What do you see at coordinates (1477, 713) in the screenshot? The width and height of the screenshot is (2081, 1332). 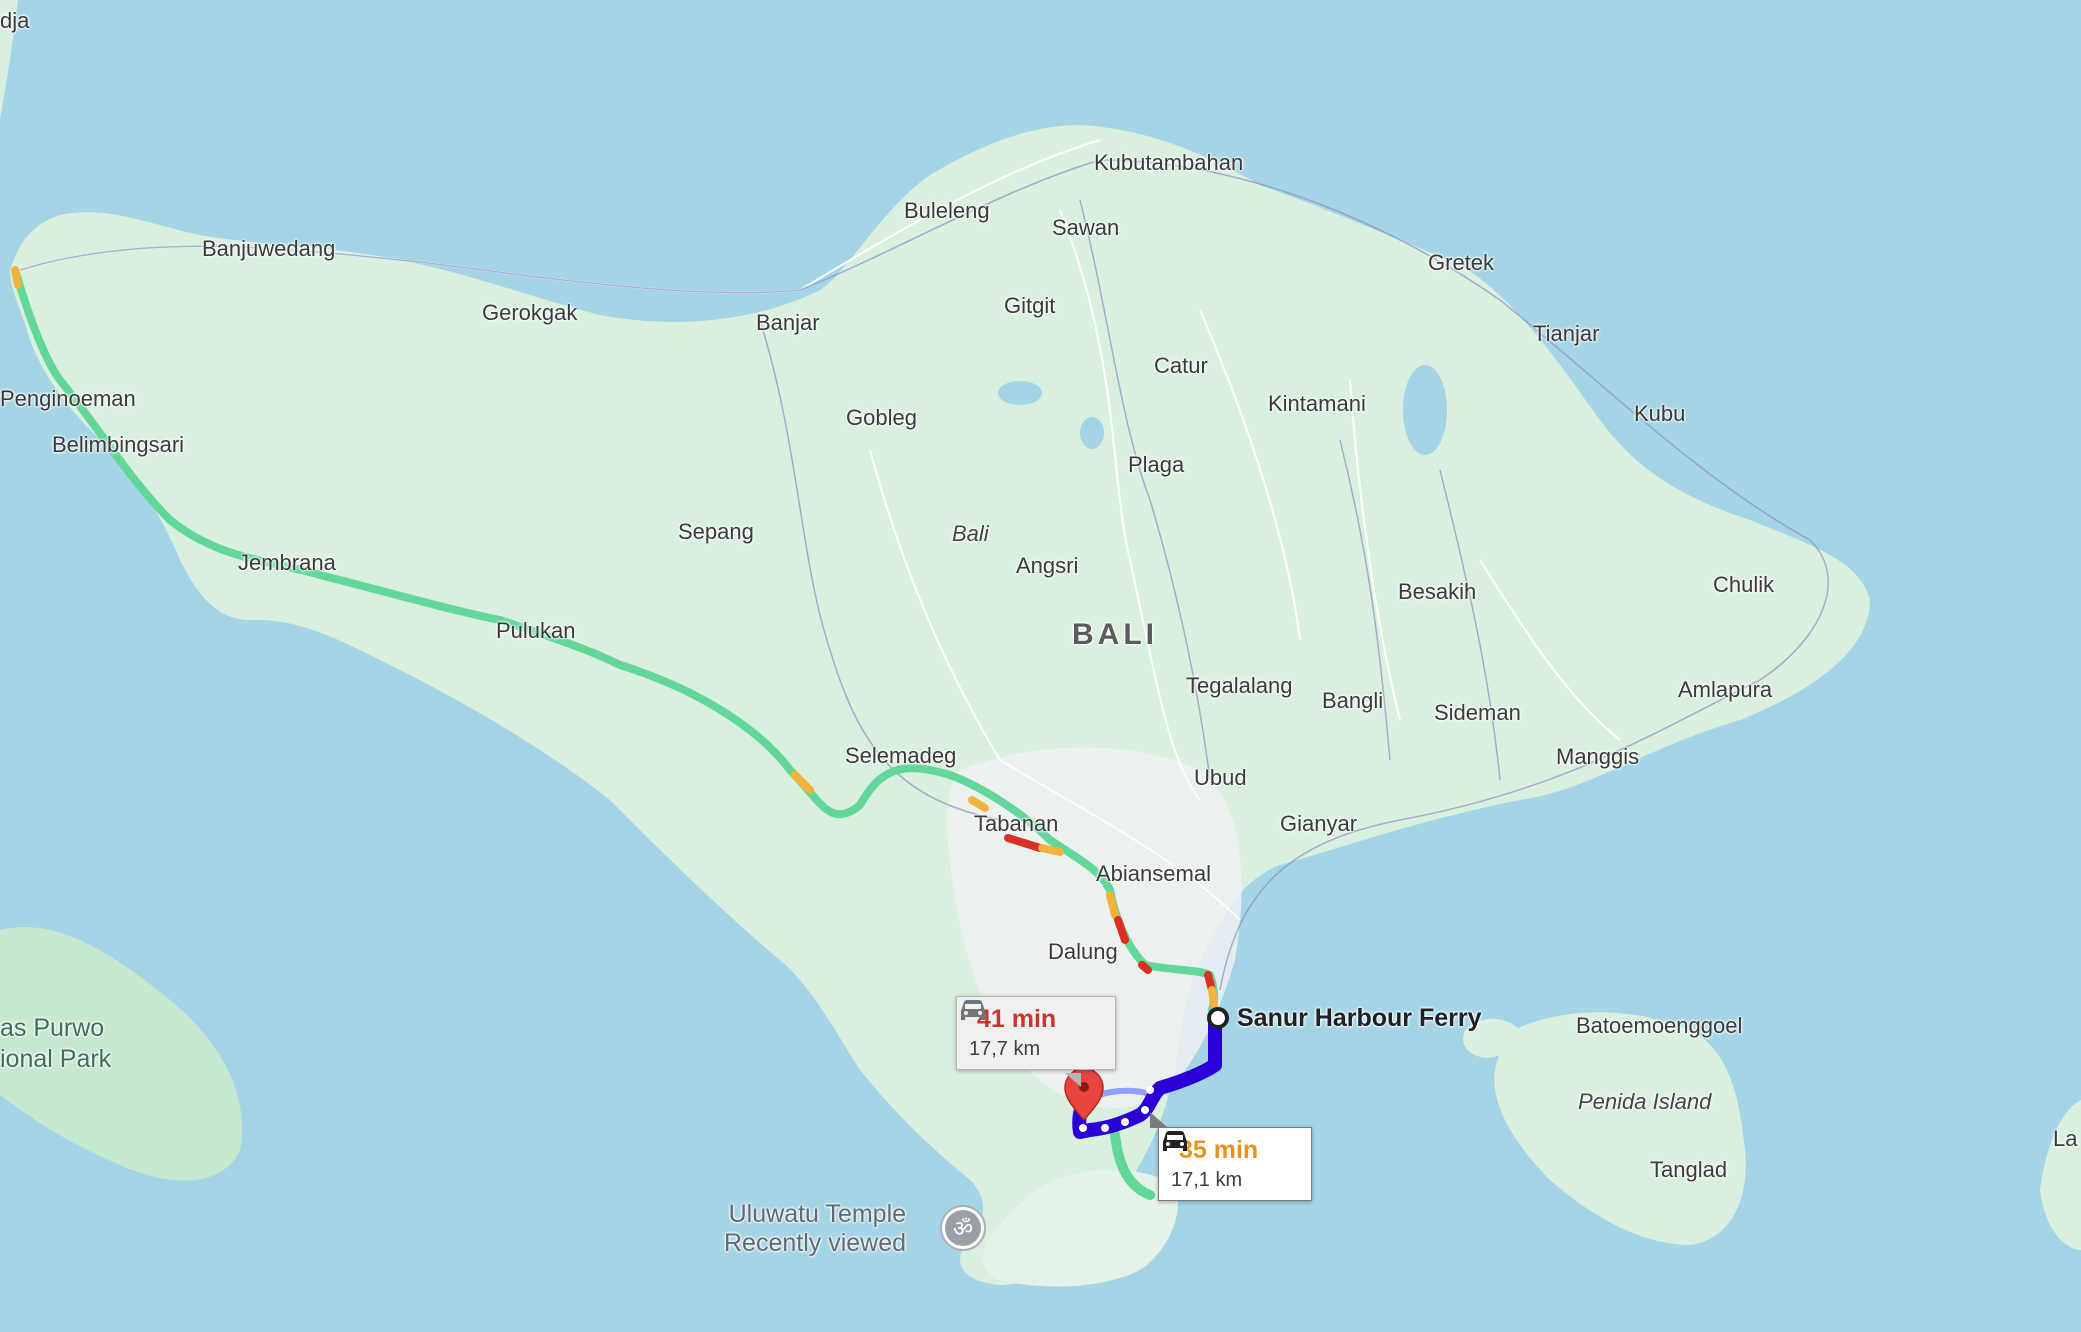 I see `place-label: Sideman` at bounding box center [1477, 713].